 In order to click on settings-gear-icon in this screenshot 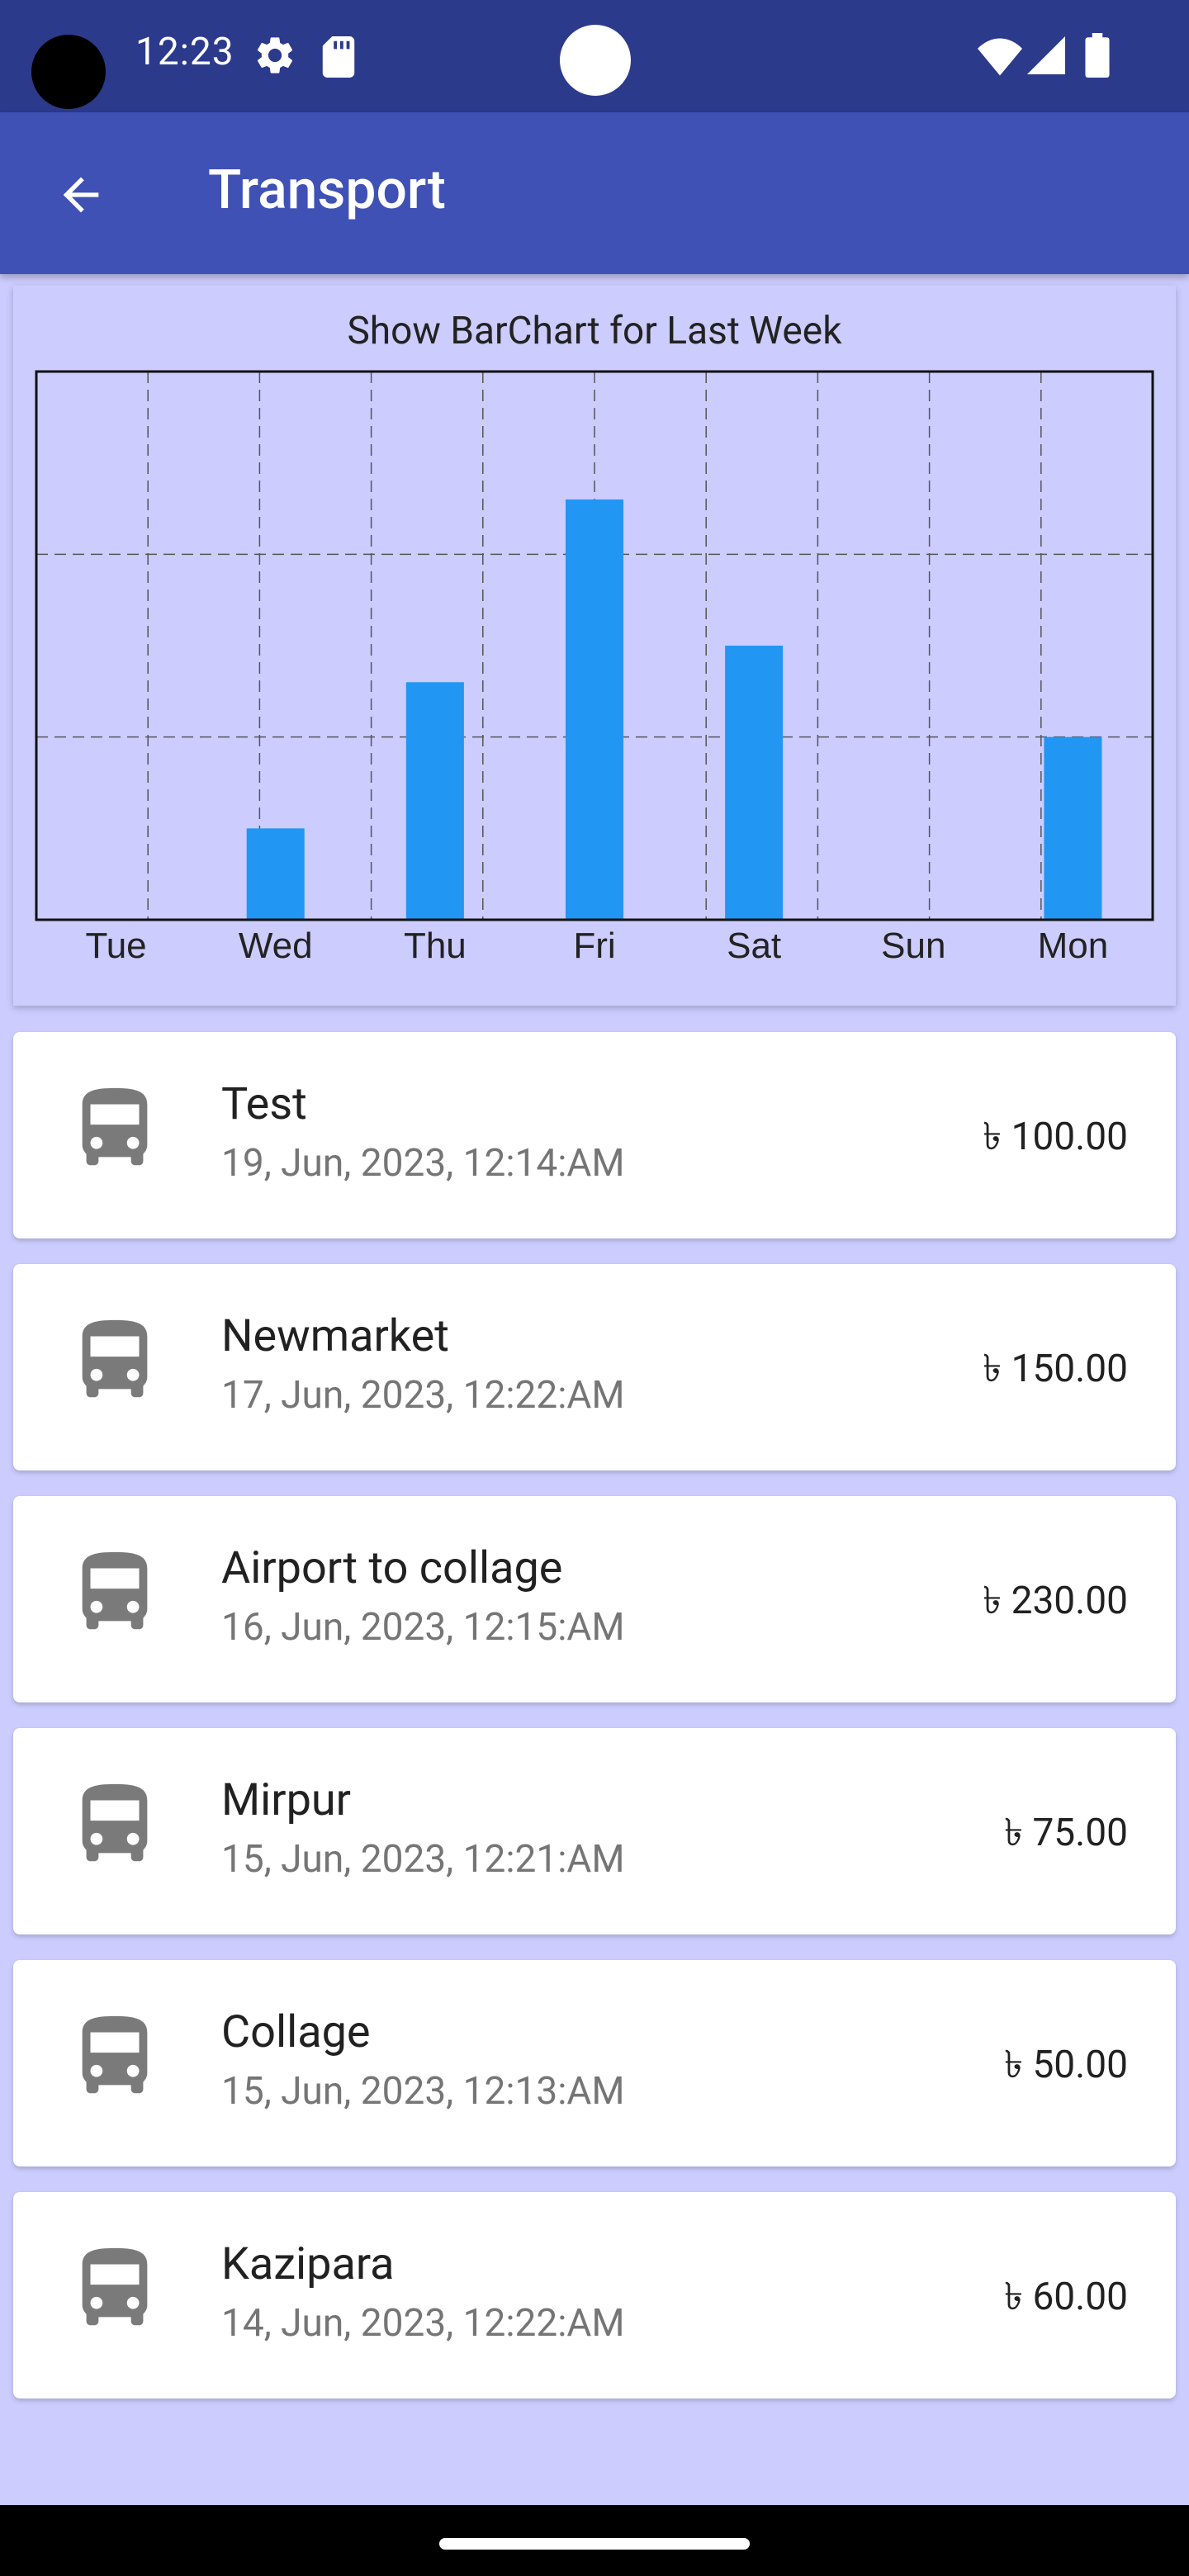, I will do `click(275, 55)`.